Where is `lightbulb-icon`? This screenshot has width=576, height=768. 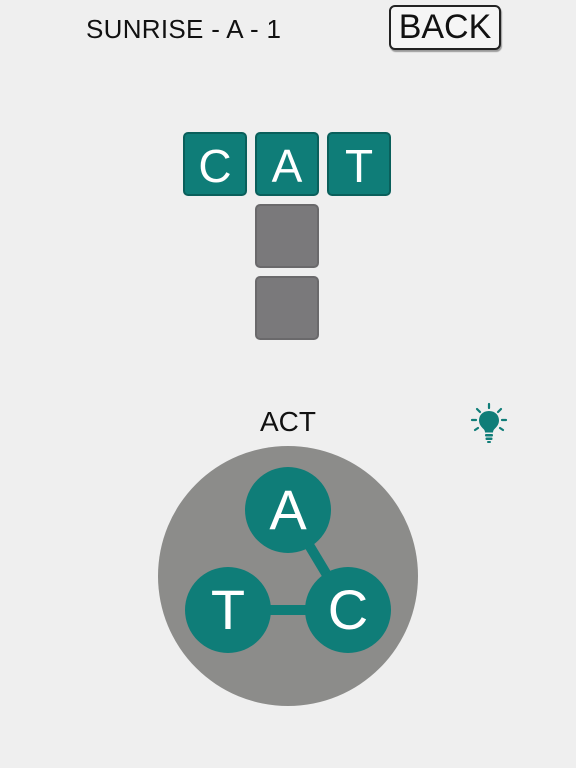 lightbulb-icon is located at coordinates (489, 423).